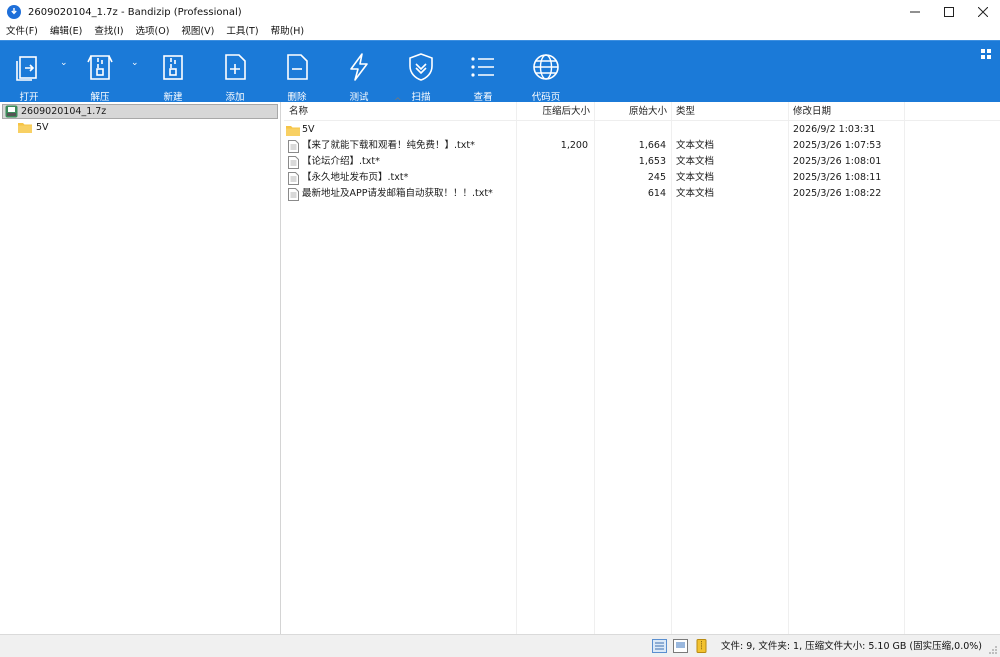 This screenshot has width=1000, height=657. I want to click on scan-button: 扫描, so click(421, 72).